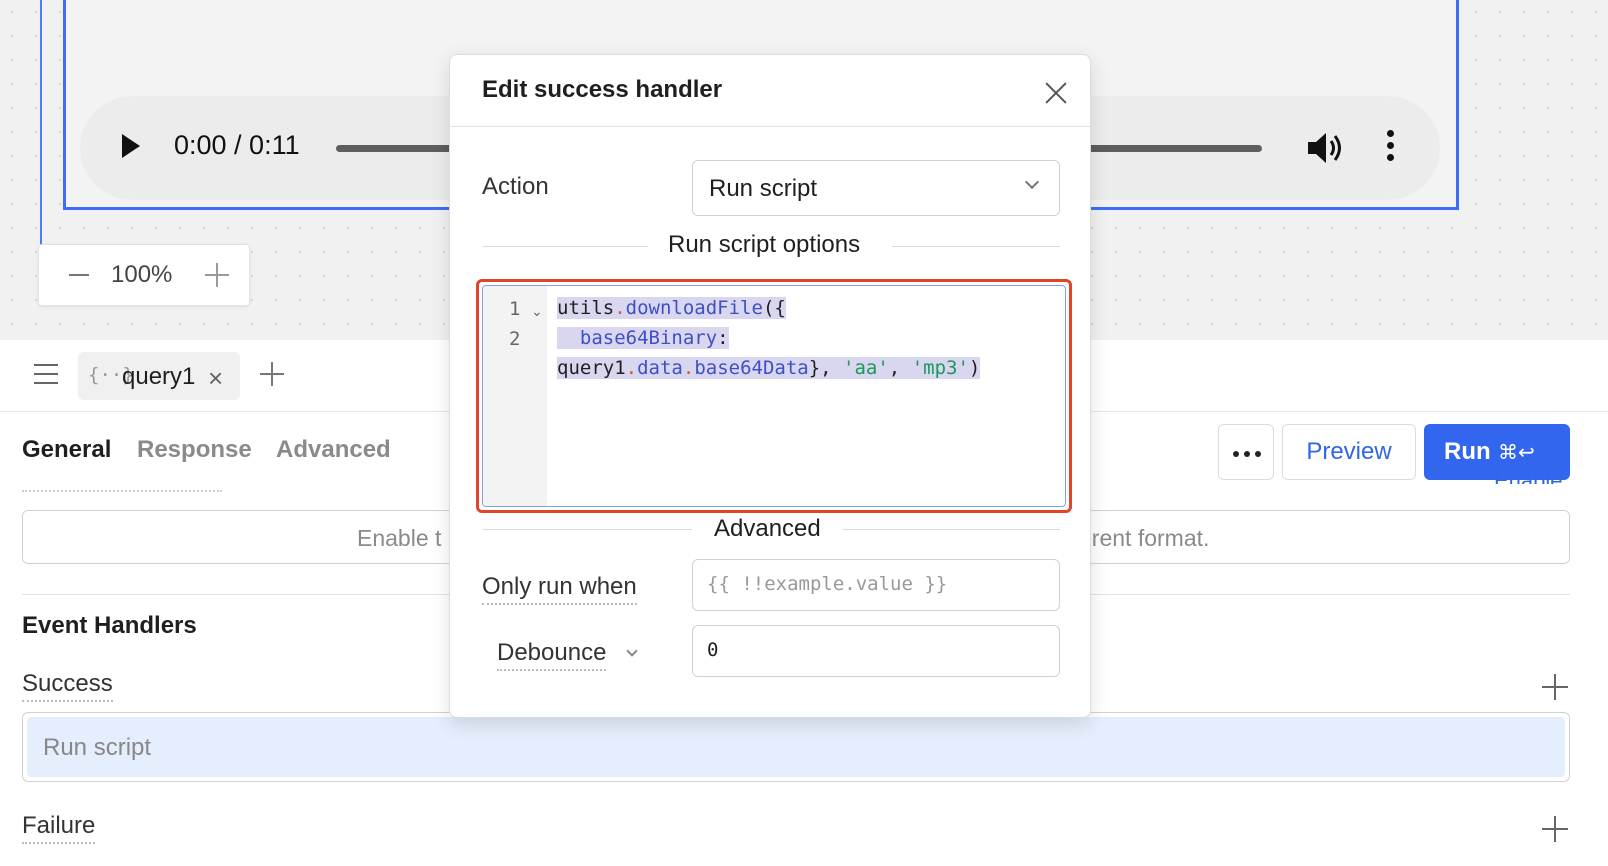 The image size is (1608, 866). Describe the element at coordinates (827, 584) in the screenshot. I see `only-run-when-placeholder: {{ !!example.value }}` at that location.